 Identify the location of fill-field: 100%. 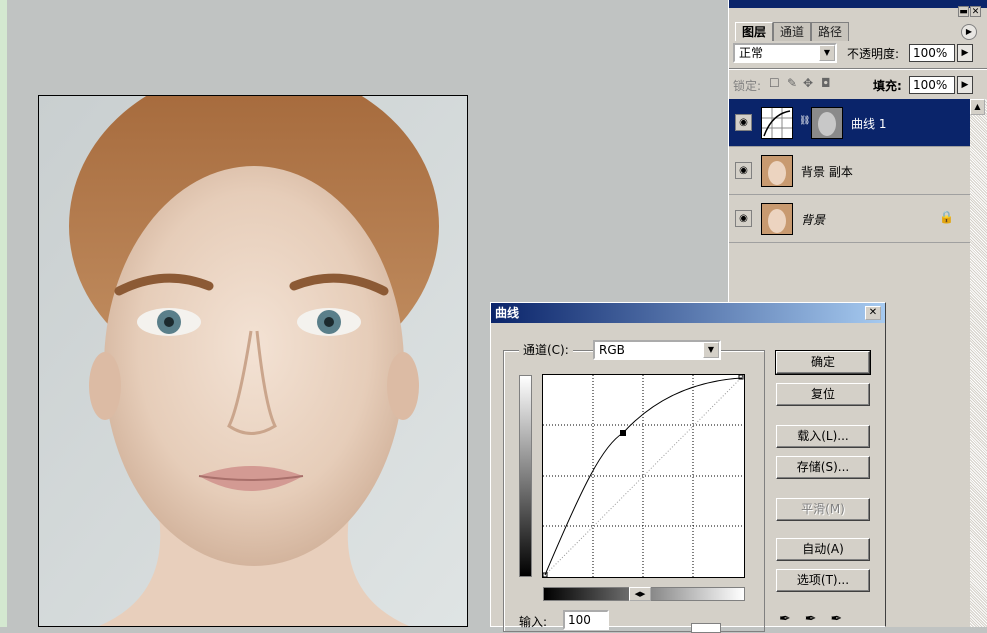
(932, 85).